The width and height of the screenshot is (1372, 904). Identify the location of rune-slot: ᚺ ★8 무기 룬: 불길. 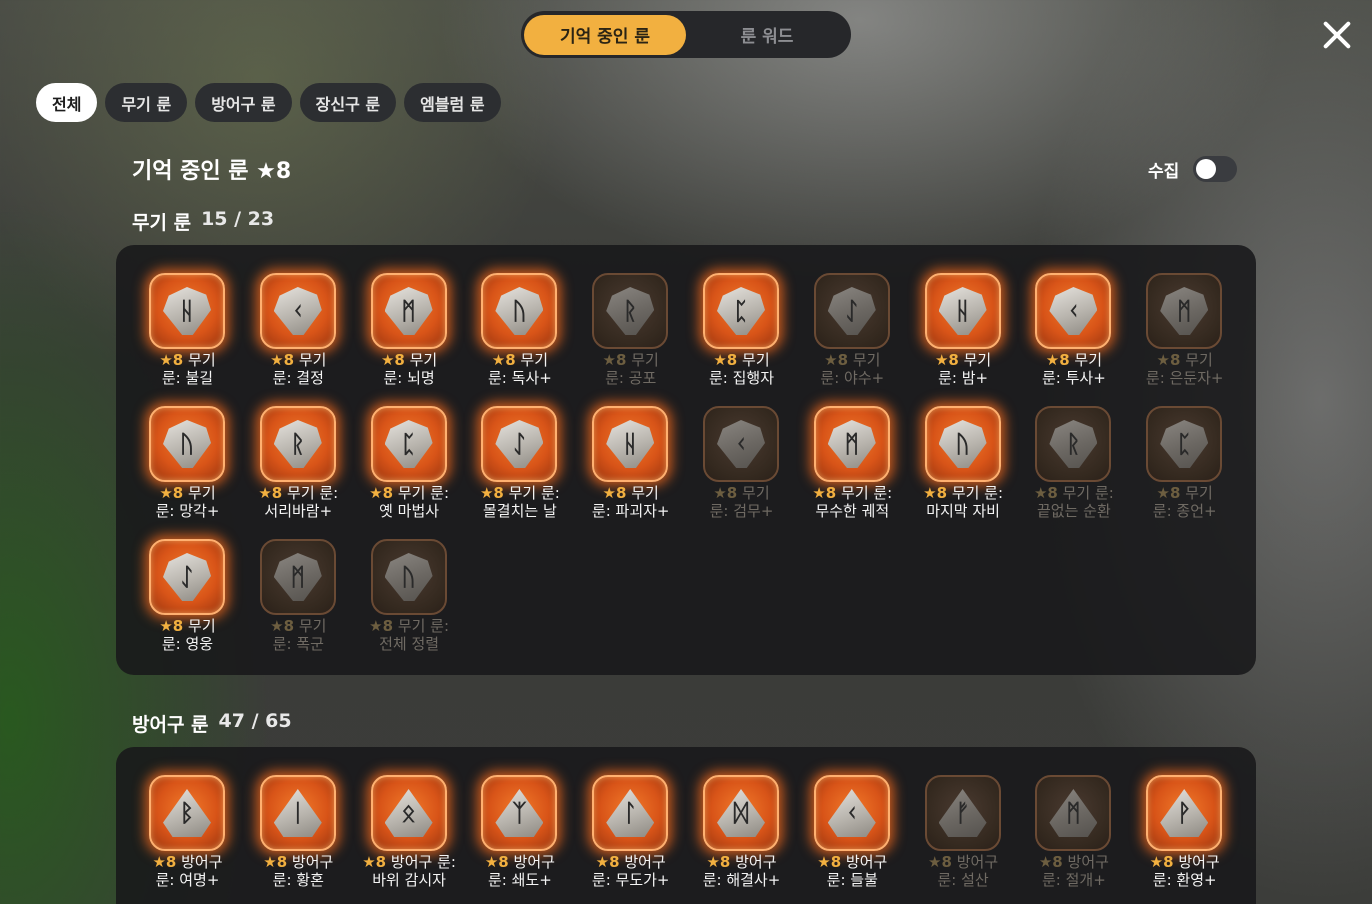
(187, 333).